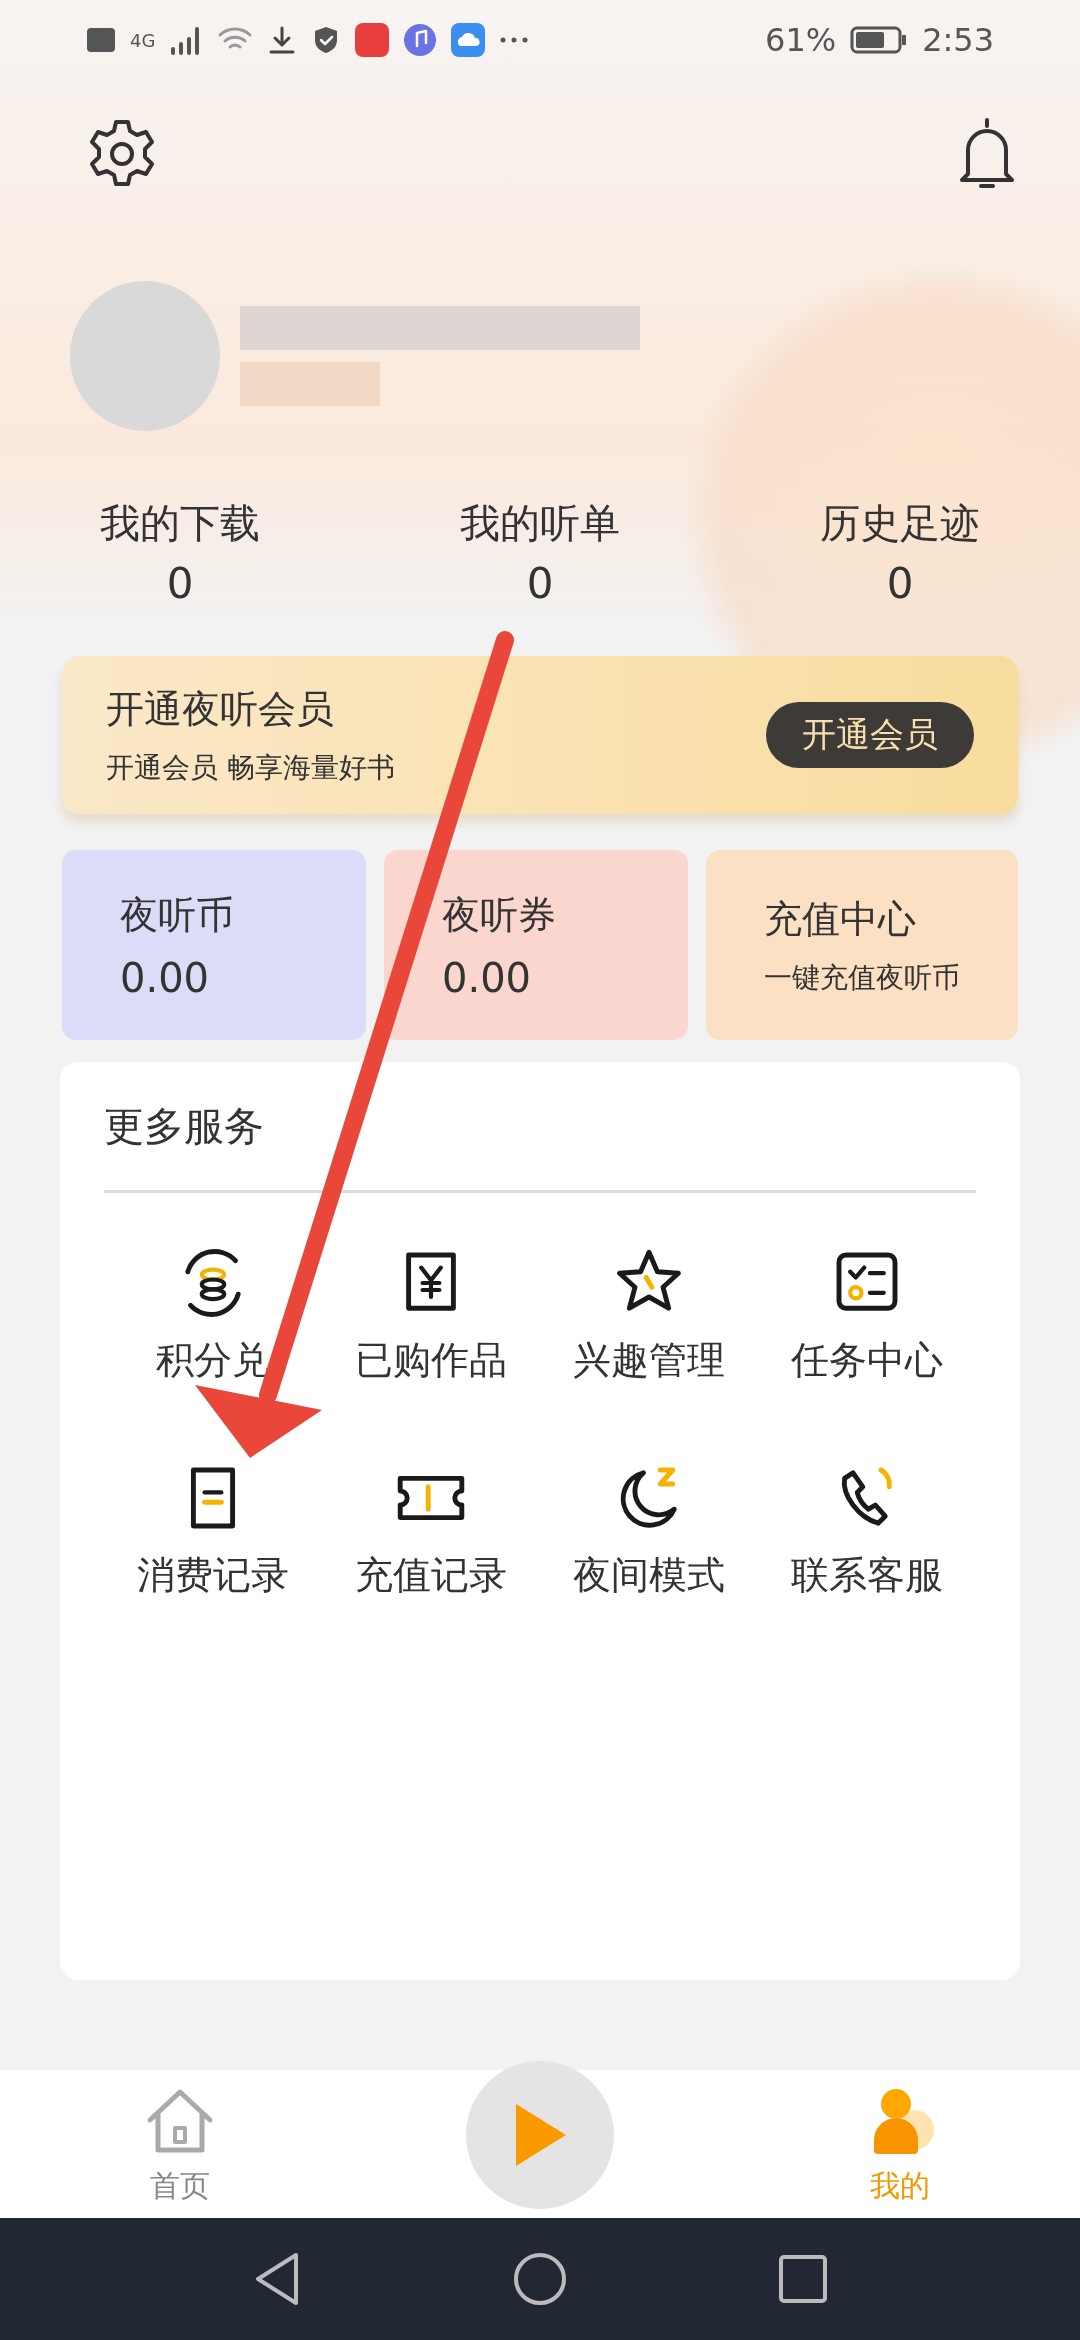 The height and width of the screenshot is (2340, 1080). What do you see at coordinates (540, 2279) in the screenshot?
I see `home-button-icon` at bounding box center [540, 2279].